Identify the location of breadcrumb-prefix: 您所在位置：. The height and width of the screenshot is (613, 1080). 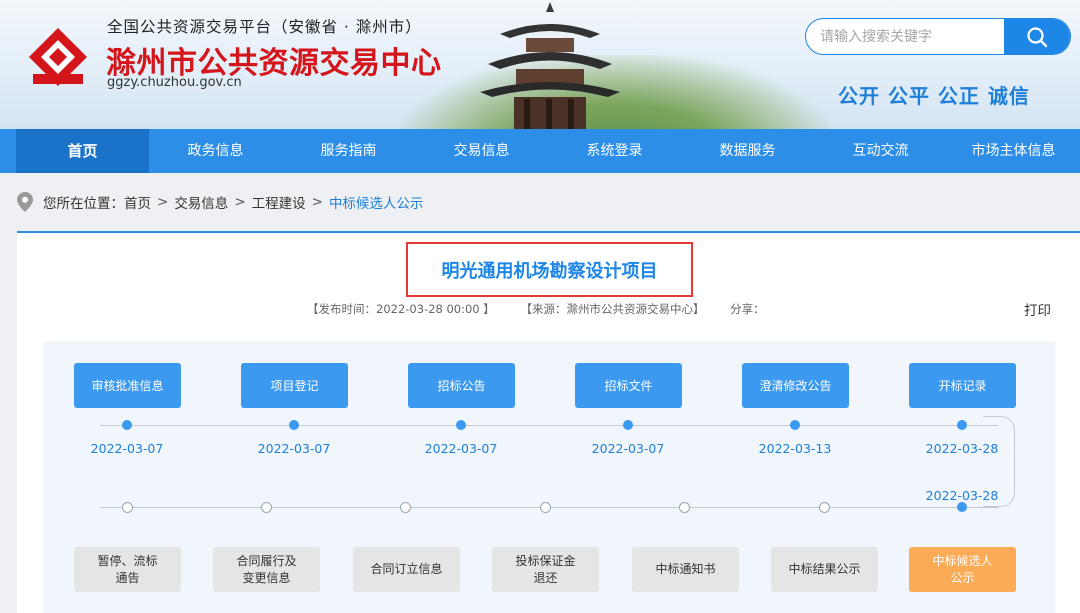
(83, 204).